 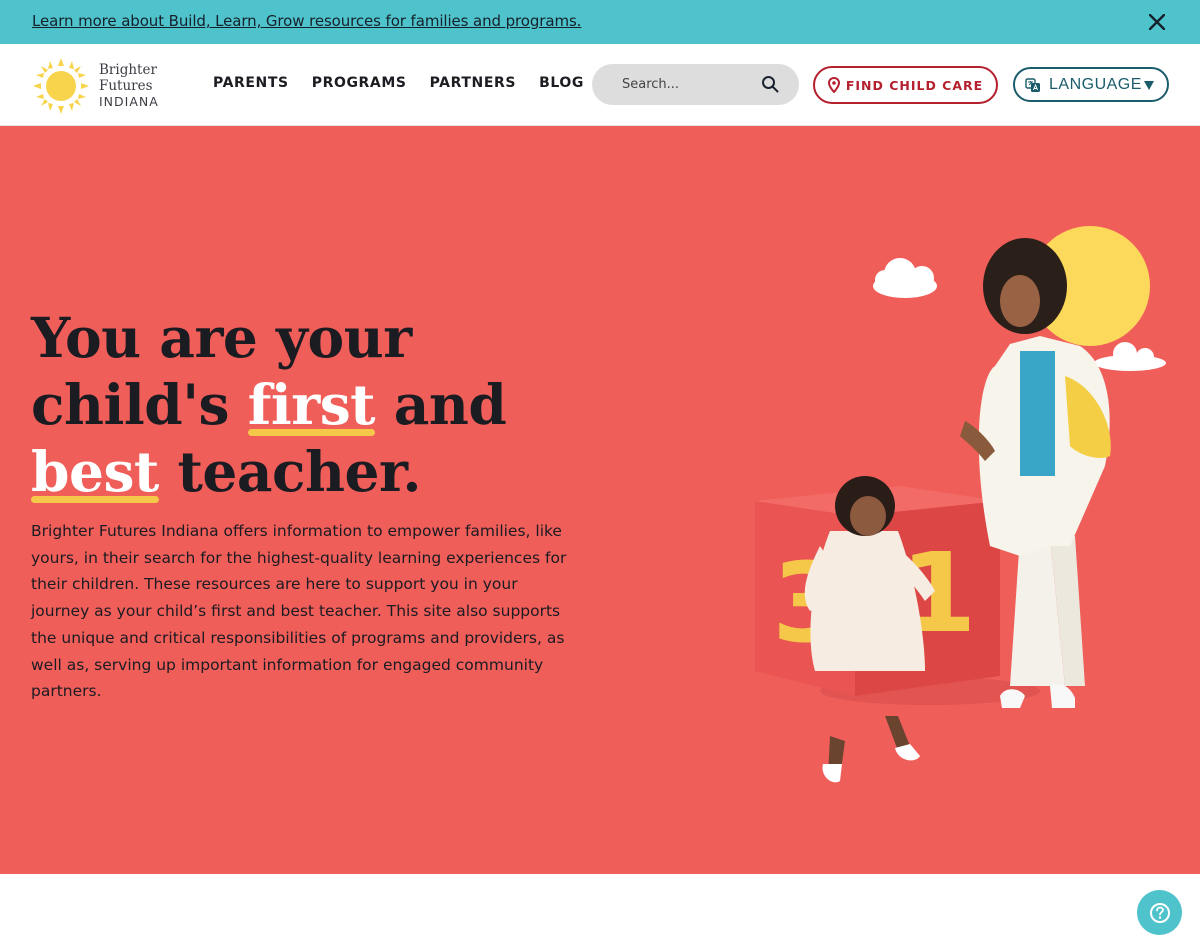 What do you see at coordinates (1130, 356) in the screenshot?
I see `cloud-right` at bounding box center [1130, 356].